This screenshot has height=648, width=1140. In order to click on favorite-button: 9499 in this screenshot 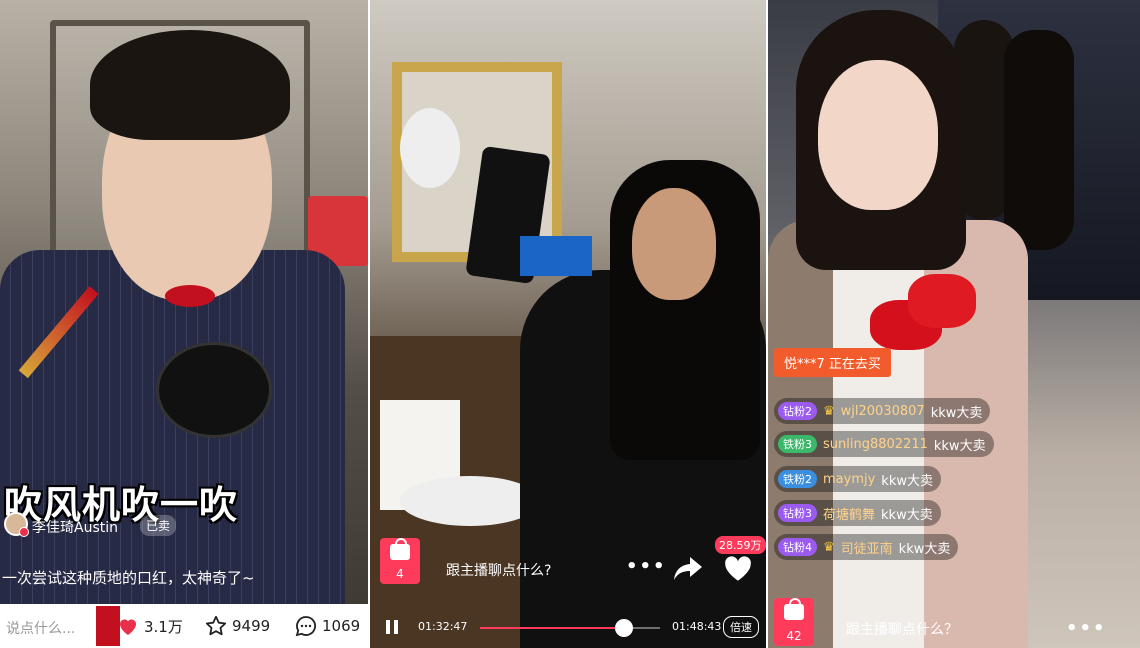, I will do `click(237, 626)`.